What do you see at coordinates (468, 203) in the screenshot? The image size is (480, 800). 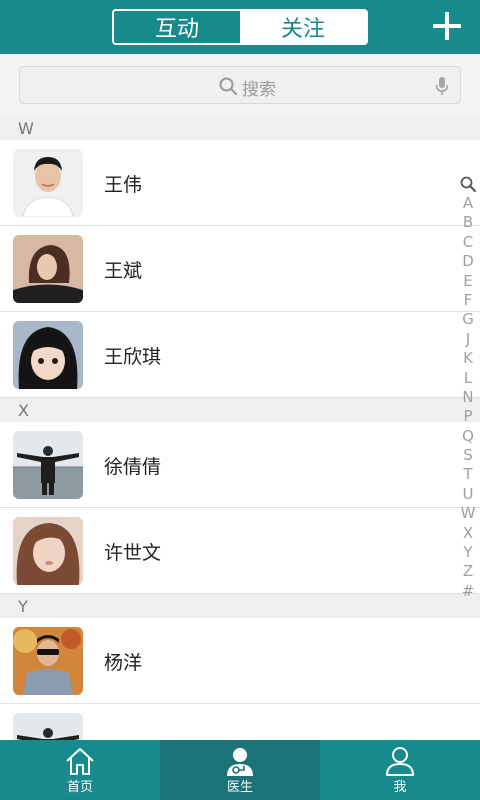 I see `index-letter: A` at bounding box center [468, 203].